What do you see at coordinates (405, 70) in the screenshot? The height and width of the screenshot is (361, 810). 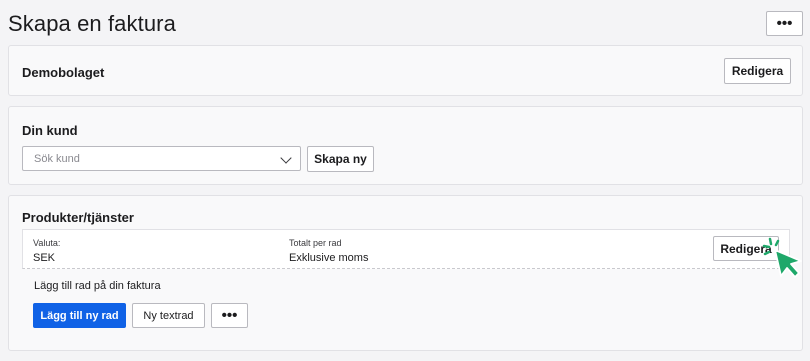 I see `company-card: Demobolaget Redigera` at bounding box center [405, 70].